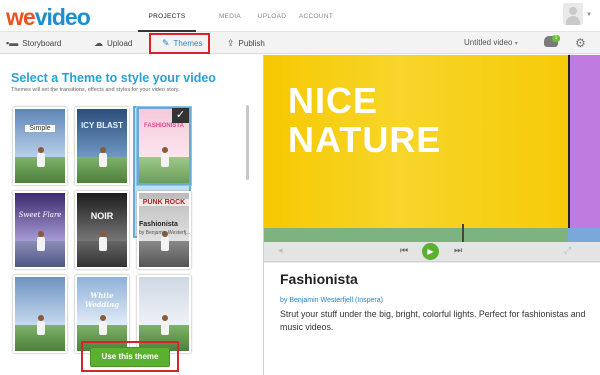 The image size is (600, 375). What do you see at coordinates (458, 250) in the screenshot?
I see `skip-forward-icon: ⏭` at bounding box center [458, 250].